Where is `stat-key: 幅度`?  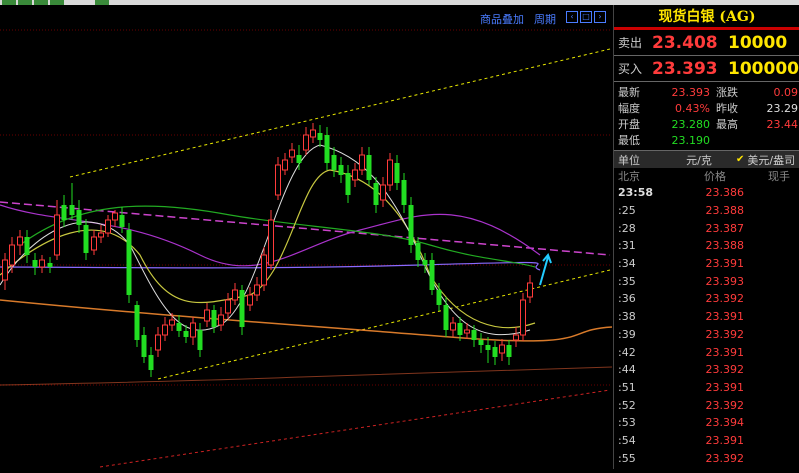
stat-key: 幅度 is located at coordinates (629, 108).